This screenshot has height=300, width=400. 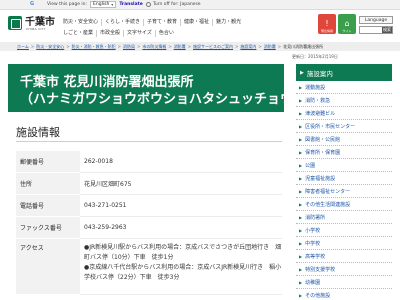 I want to click on table-row: 電話番号 043-271-0251, so click(x=149, y=205).